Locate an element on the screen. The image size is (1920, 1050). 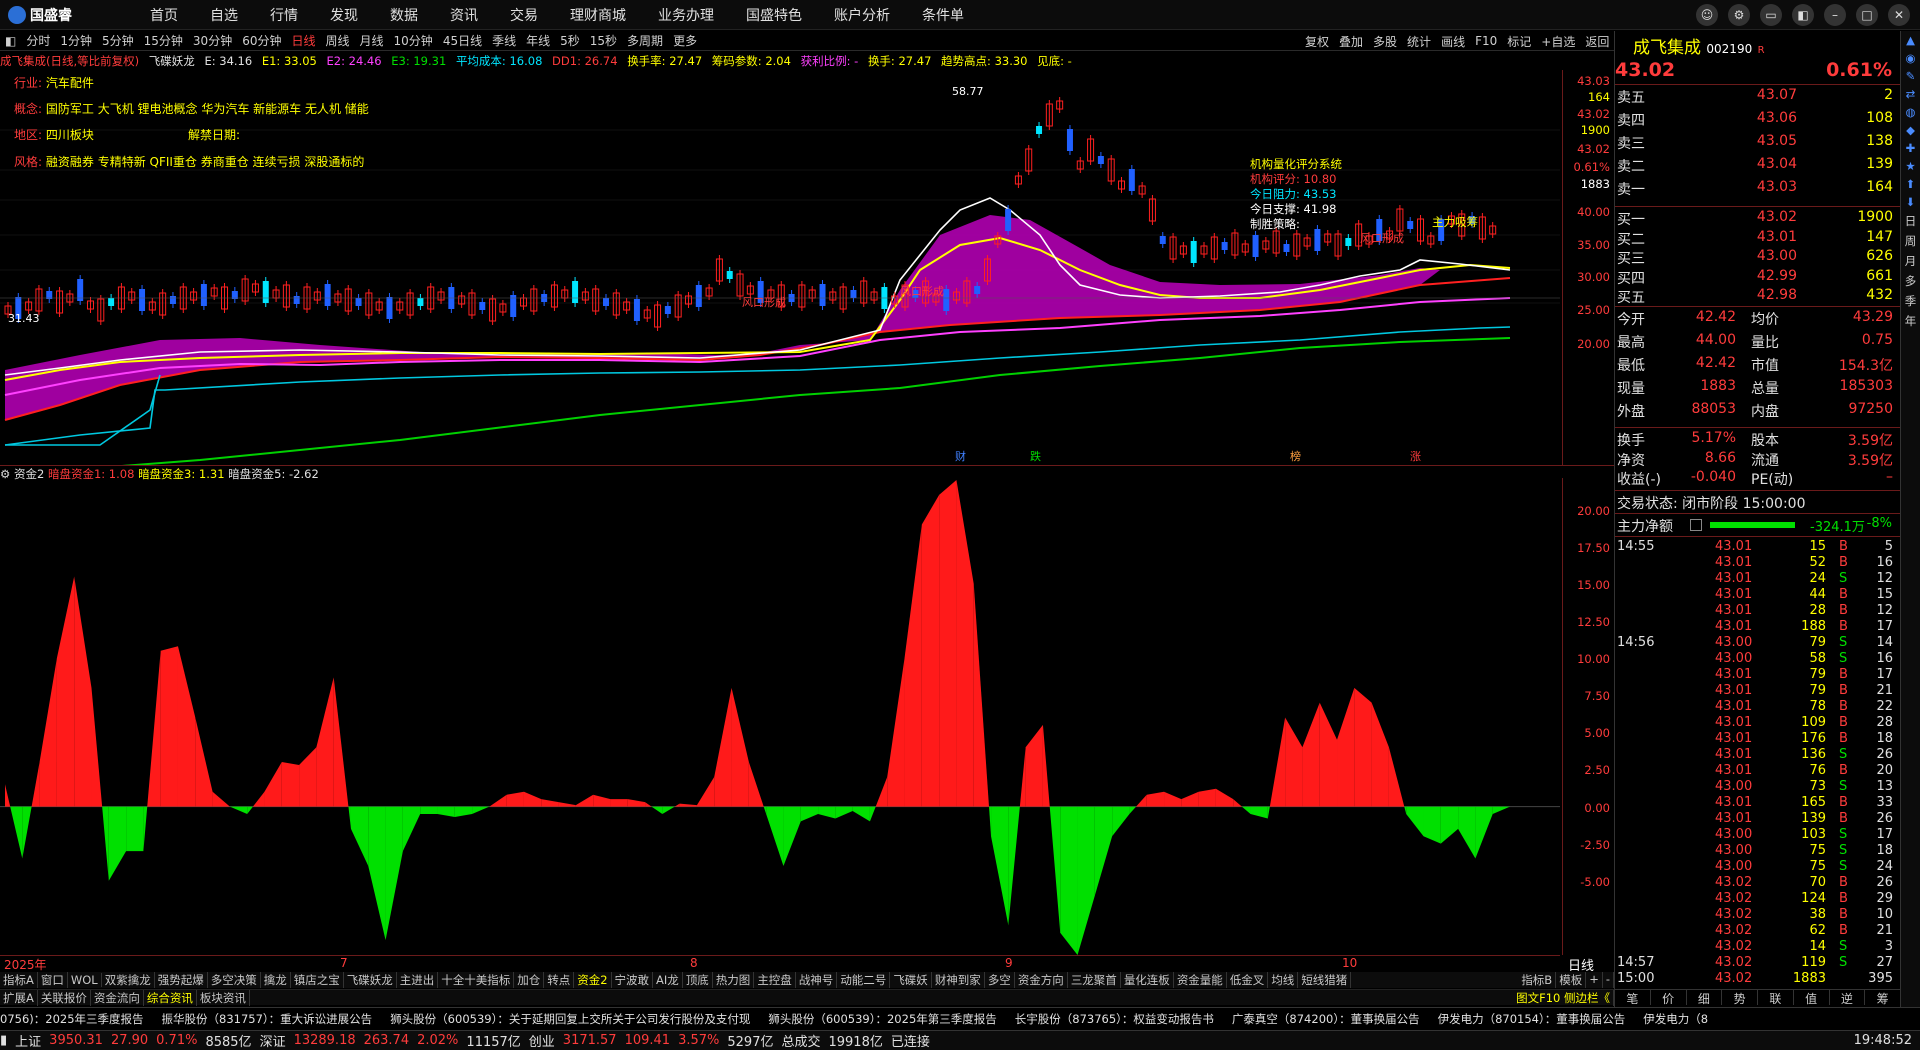
indicator-tab-12: 转点 is located at coordinates (559, 980).